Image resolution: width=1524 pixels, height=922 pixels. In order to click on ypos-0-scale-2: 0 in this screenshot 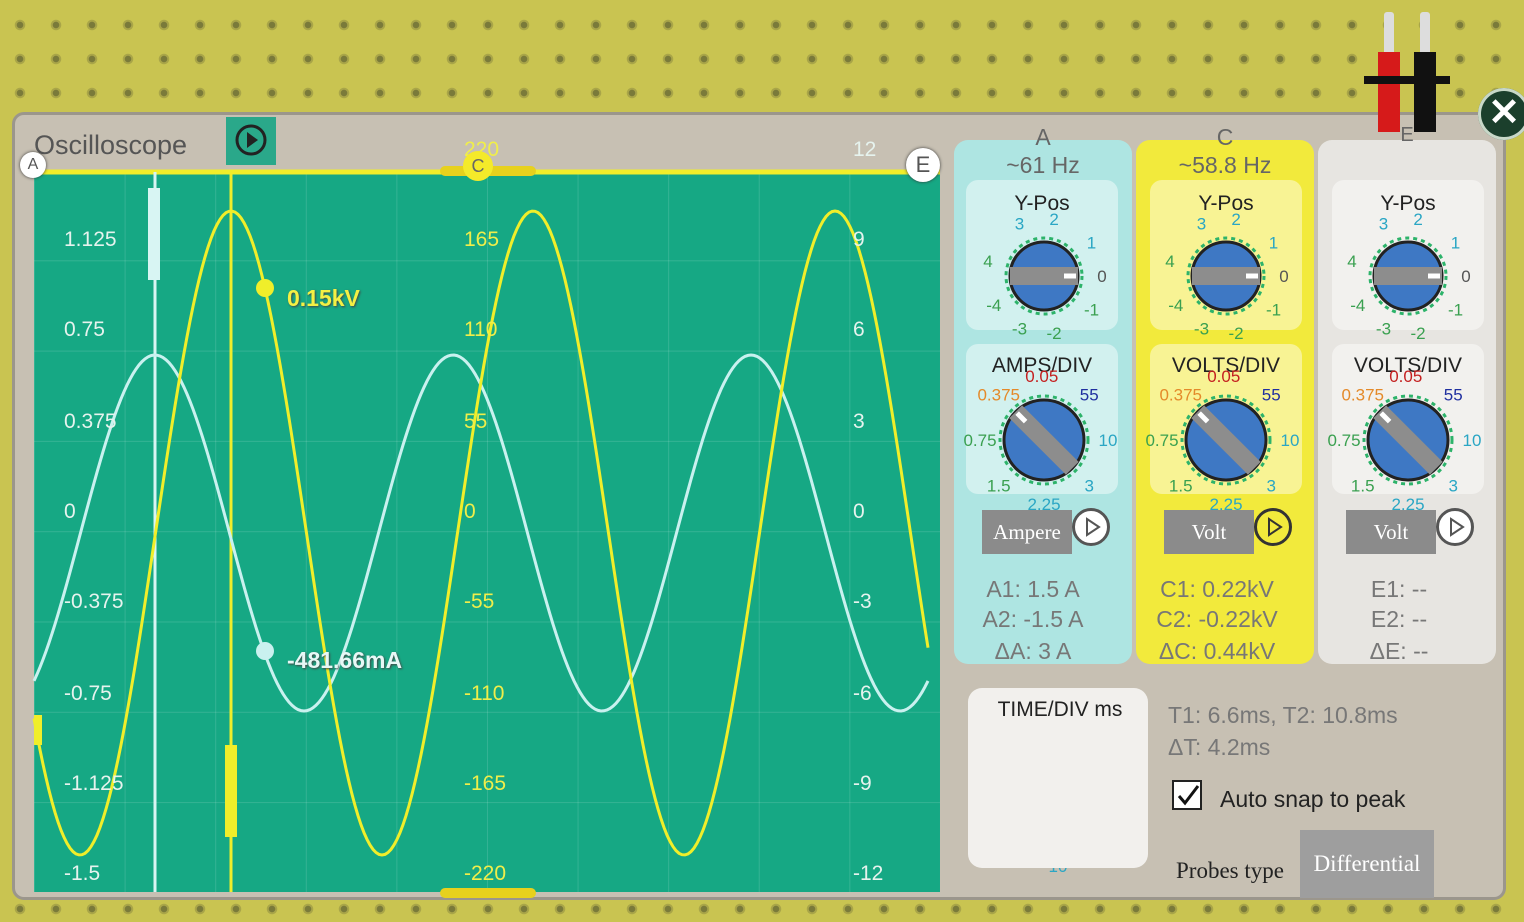, I will do `click(1101, 276)`.